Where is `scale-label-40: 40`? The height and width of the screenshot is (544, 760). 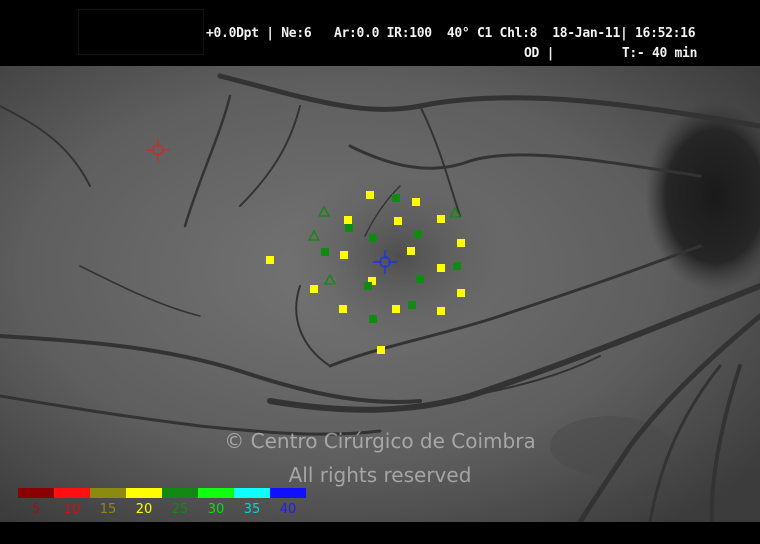
scale-label-40: 40 is located at coordinates (288, 509).